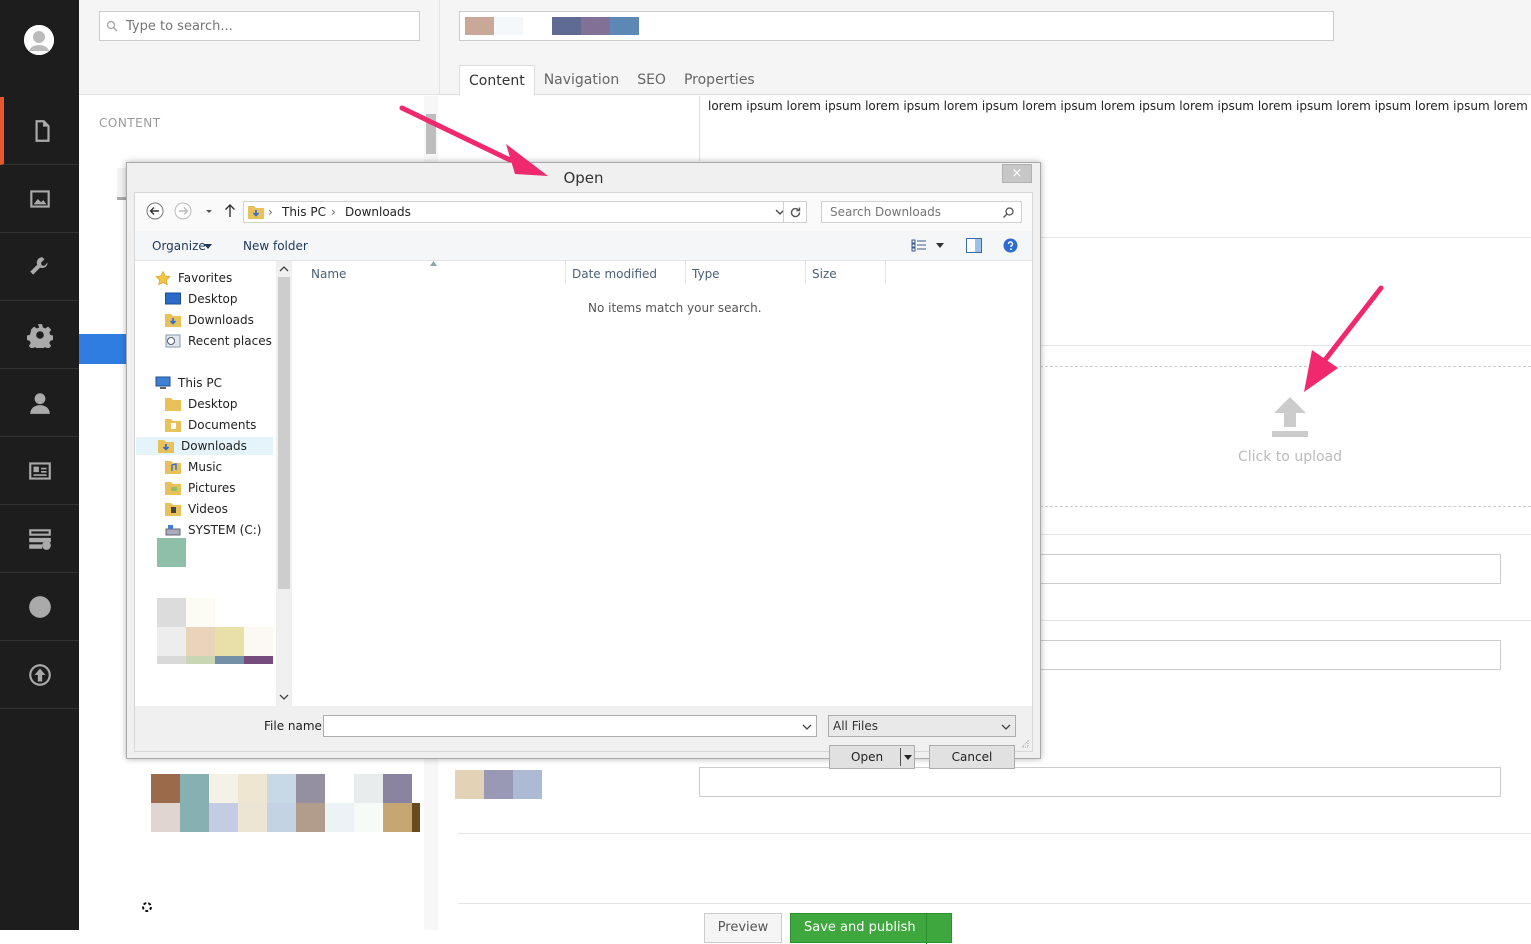 The height and width of the screenshot is (944, 1531). What do you see at coordinates (173, 488) in the screenshot?
I see `pictures-folder-icon` at bounding box center [173, 488].